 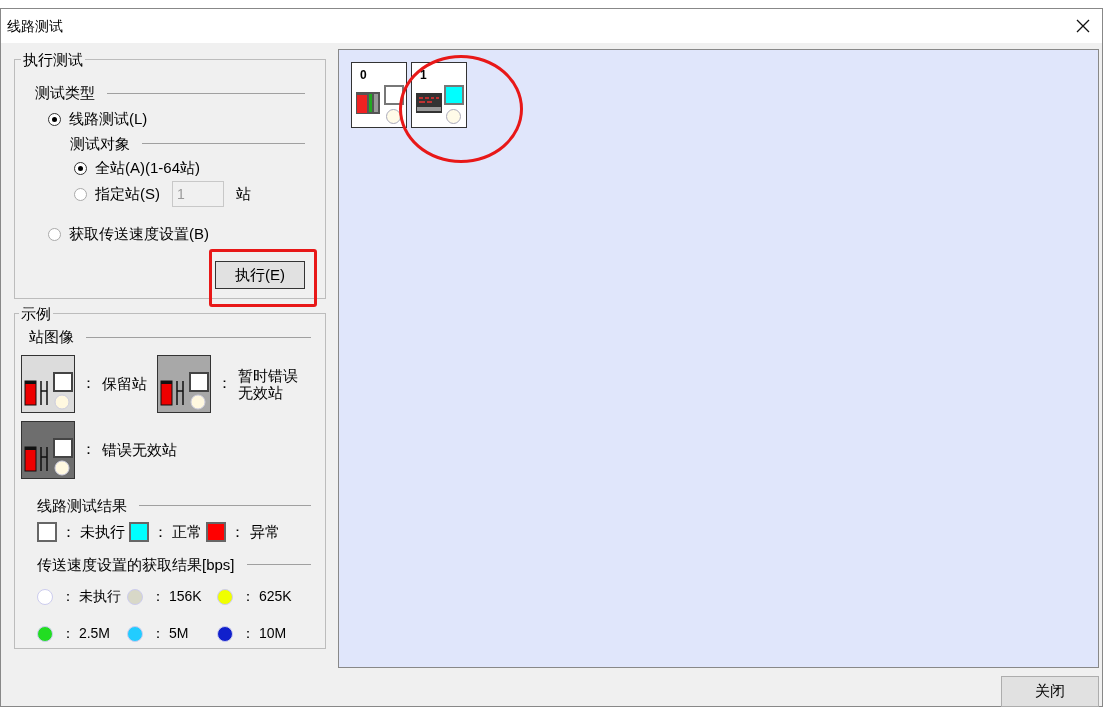 What do you see at coordinates (176, 234) in the screenshot?
I see `radio-option: 获取传送速度设置(B)` at bounding box center [176, 234].